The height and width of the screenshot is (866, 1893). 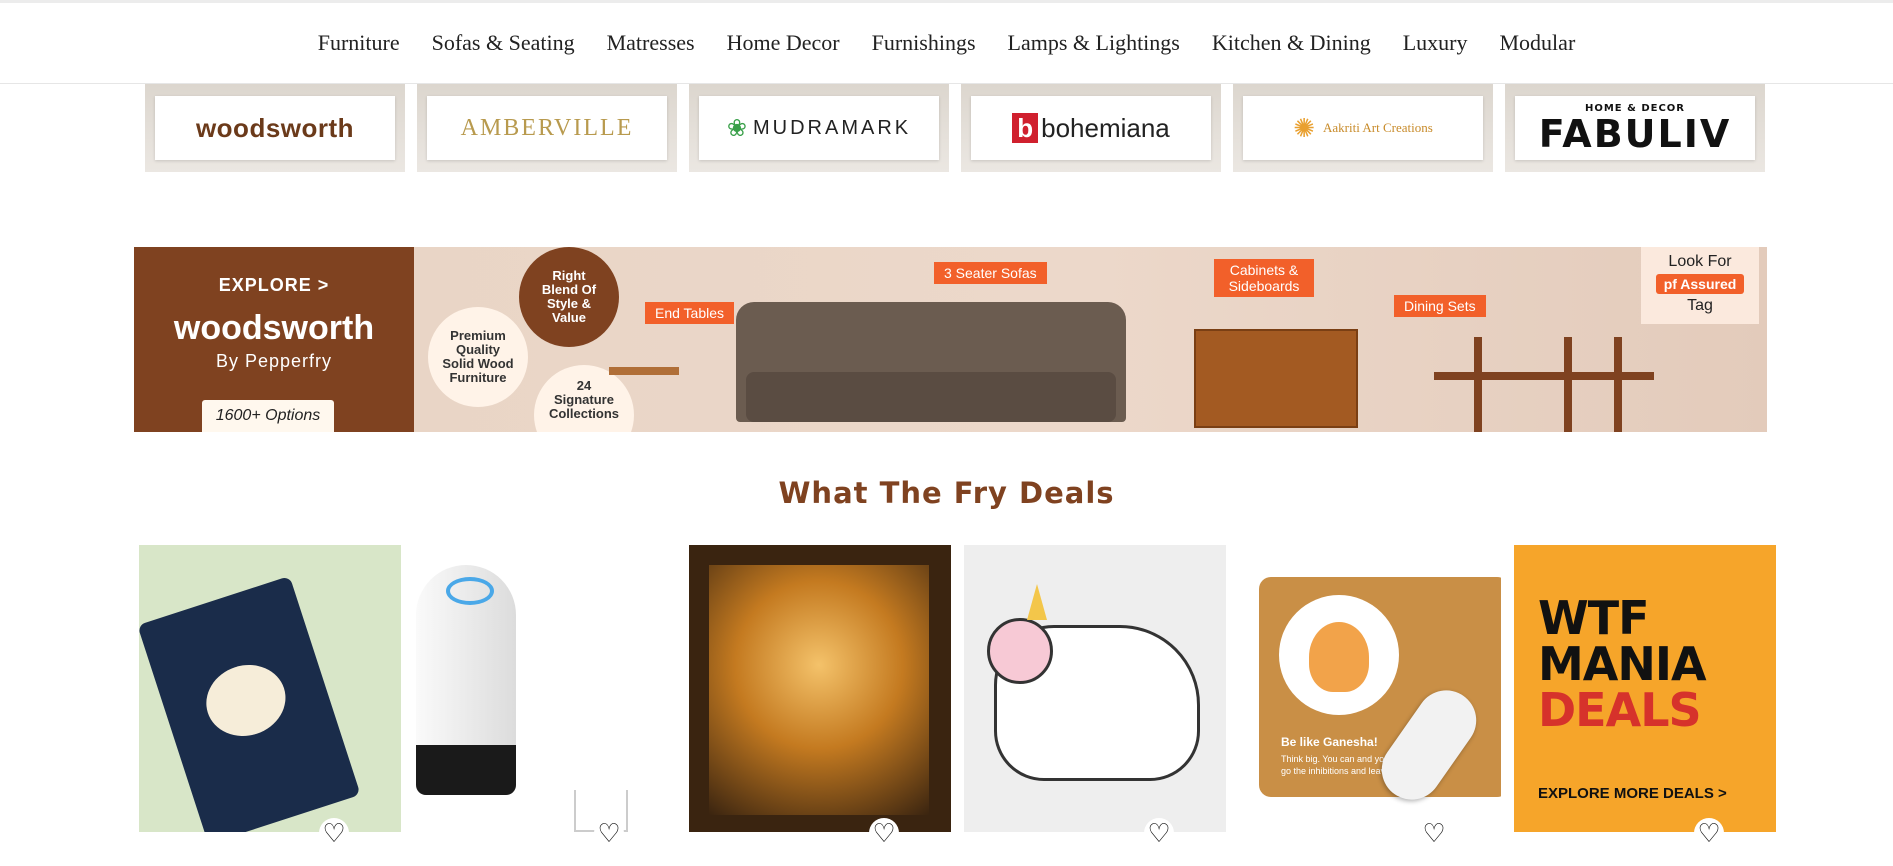 I want to click on nav-kitchen-dining: Kitchen & Dining, so click(x=1291, y=43).